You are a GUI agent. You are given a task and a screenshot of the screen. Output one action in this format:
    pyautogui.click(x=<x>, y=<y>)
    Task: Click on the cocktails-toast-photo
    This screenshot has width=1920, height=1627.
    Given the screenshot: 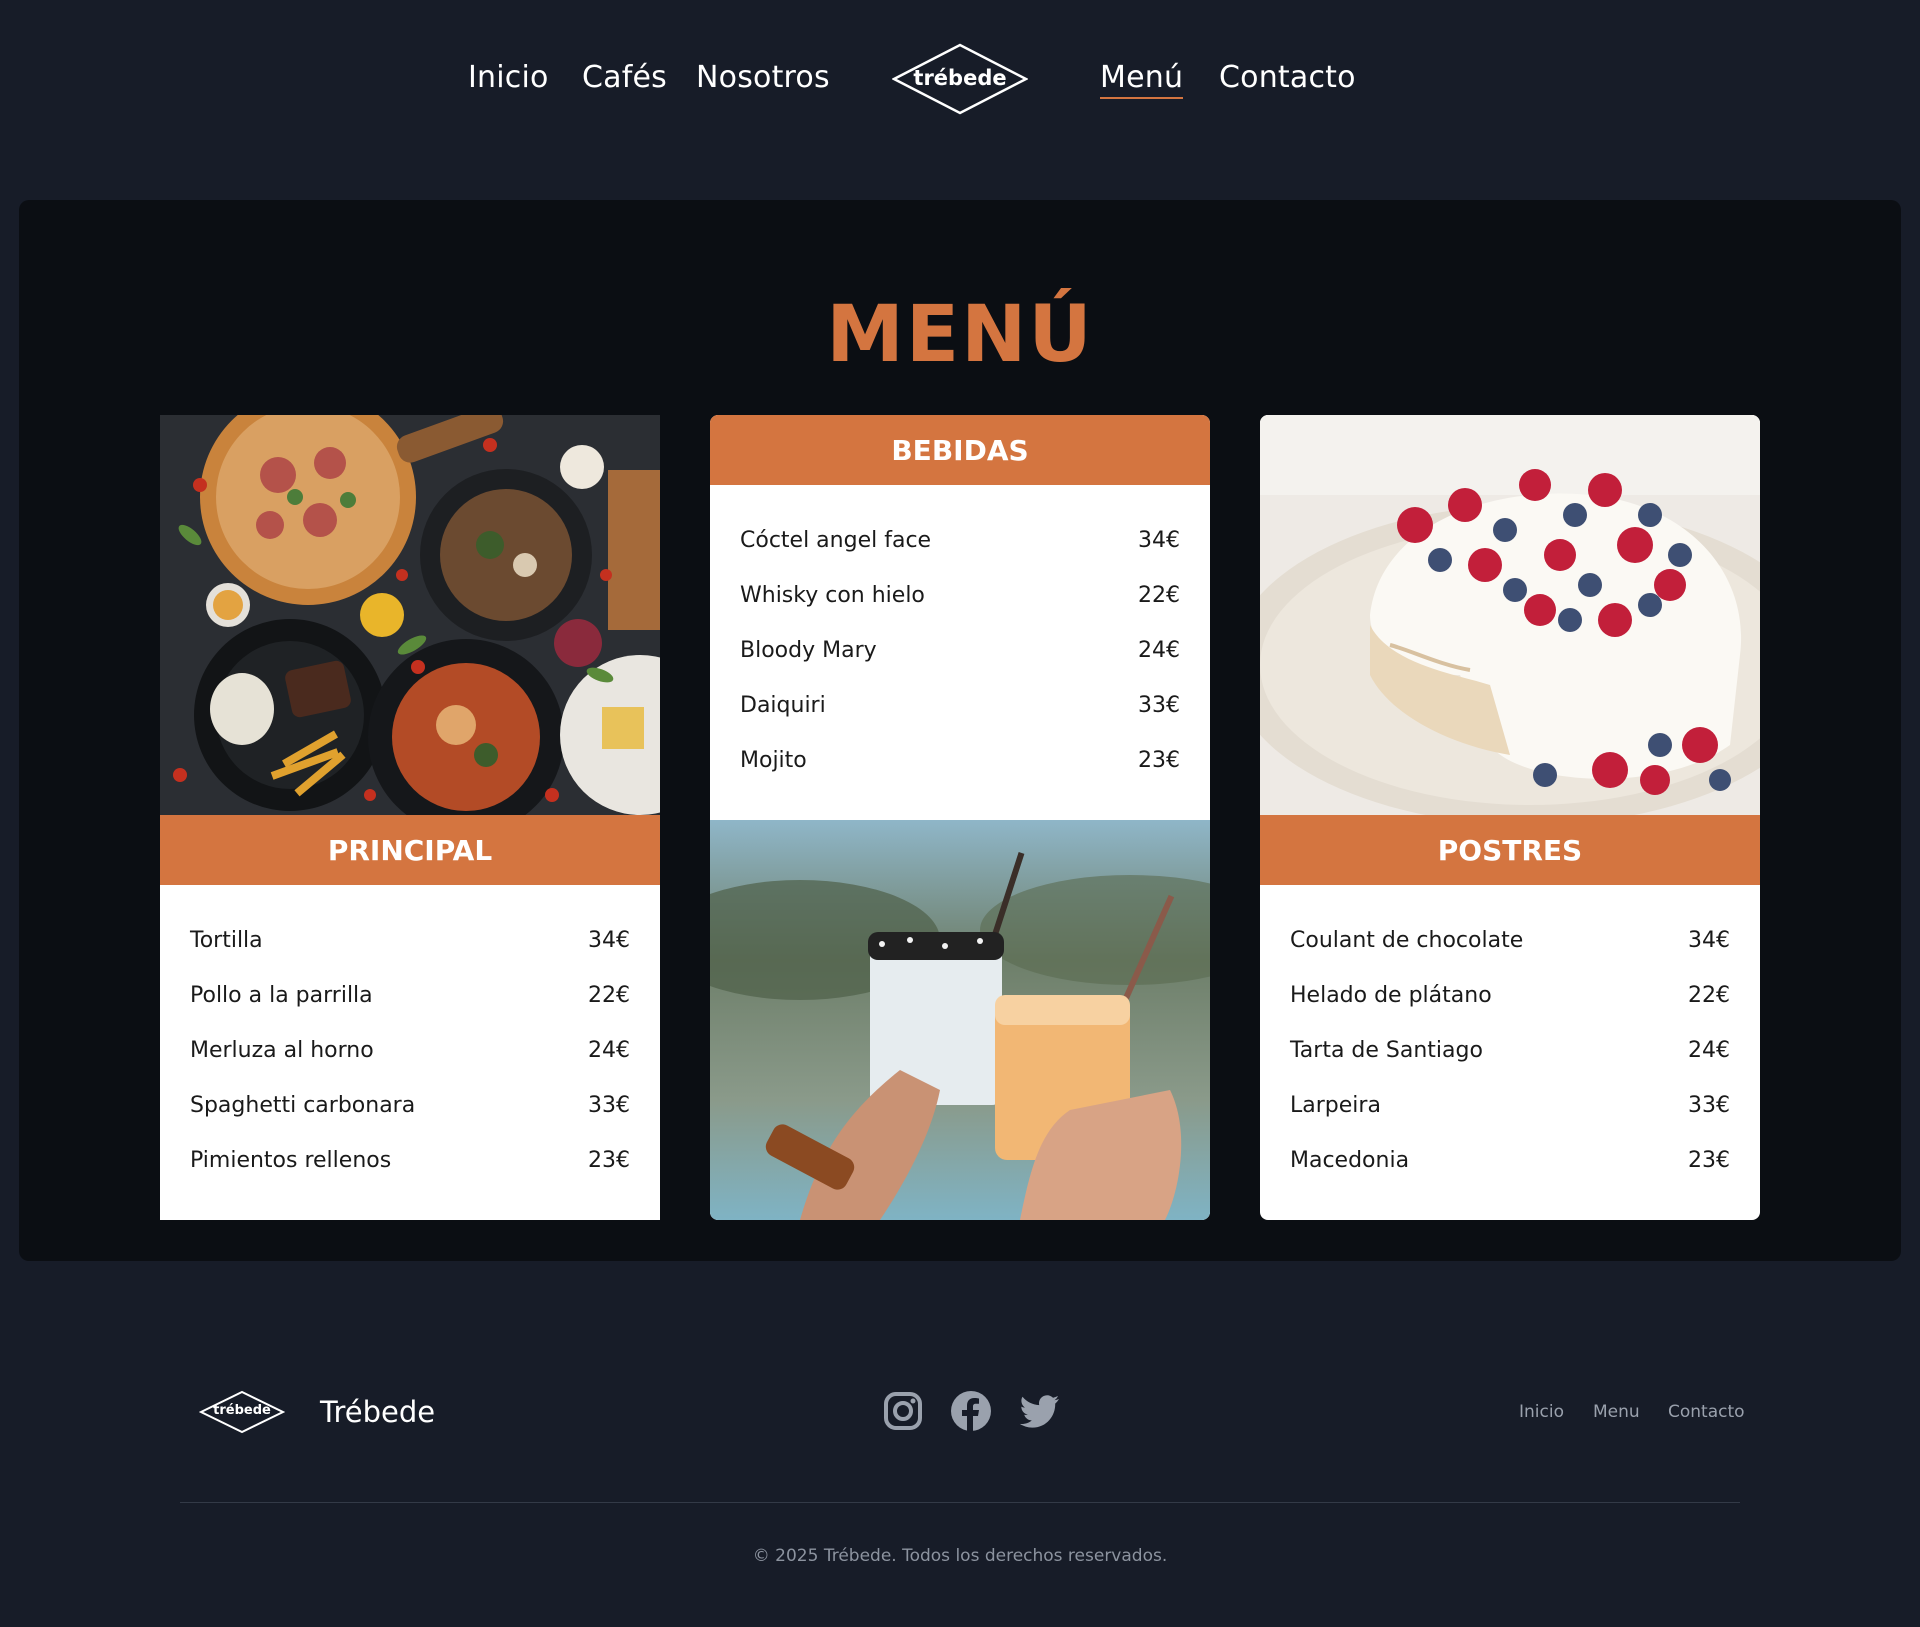 What is the action you would take?
    pyautogui.click(x=960, y=1020)
    